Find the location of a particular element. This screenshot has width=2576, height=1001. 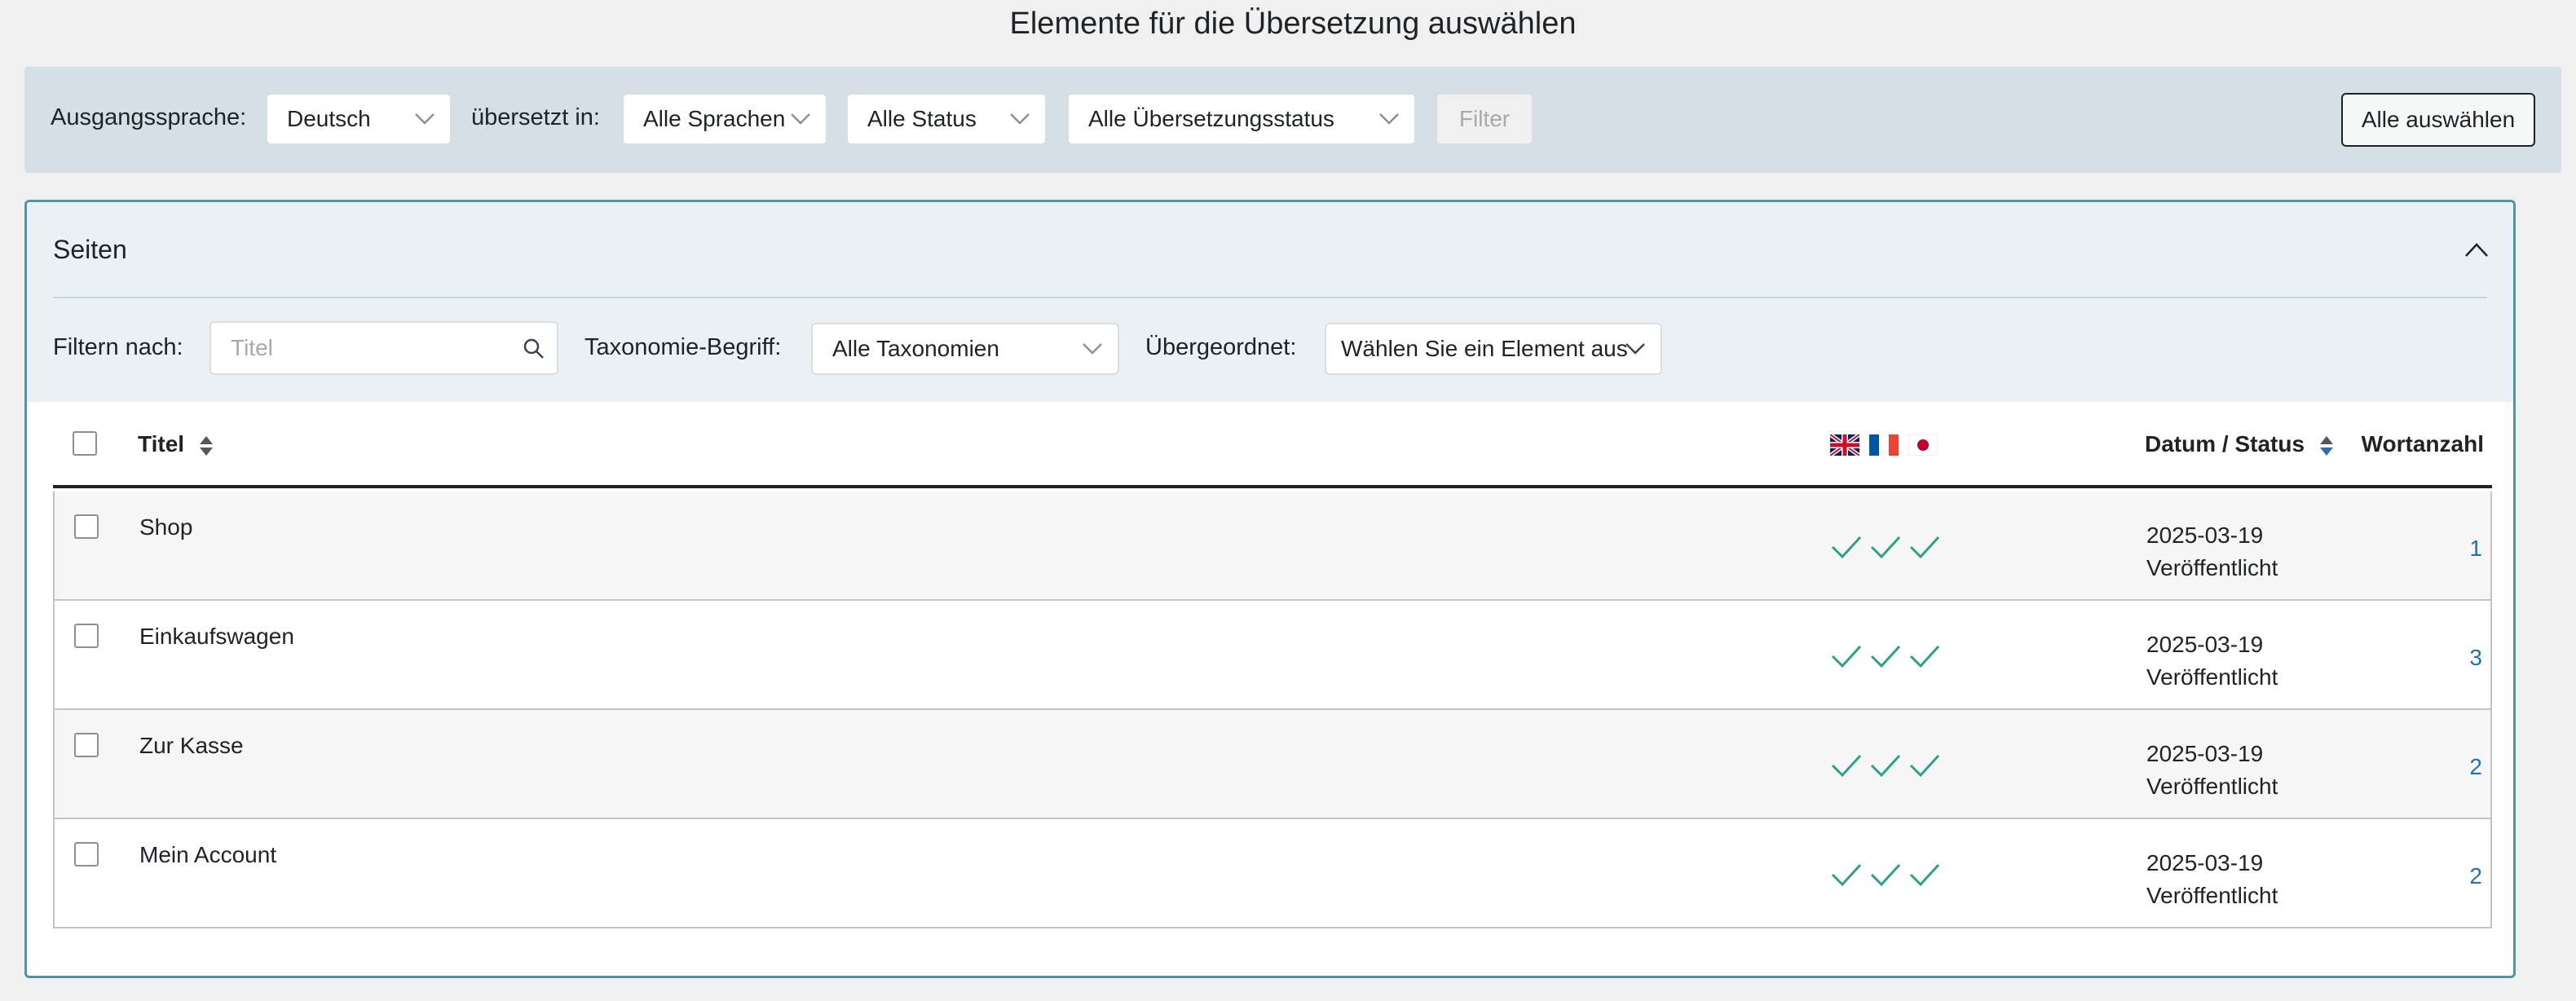

select-all-checkbox is located at coordinates (85, 443).